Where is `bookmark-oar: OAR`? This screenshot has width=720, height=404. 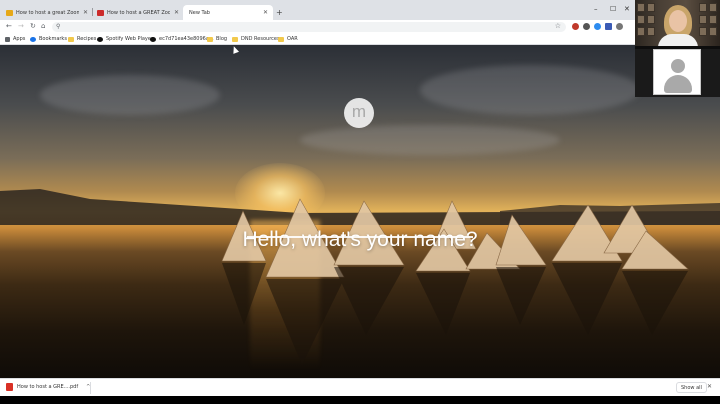 bookmark-oar: OAR is located at coordinates (288, 39).